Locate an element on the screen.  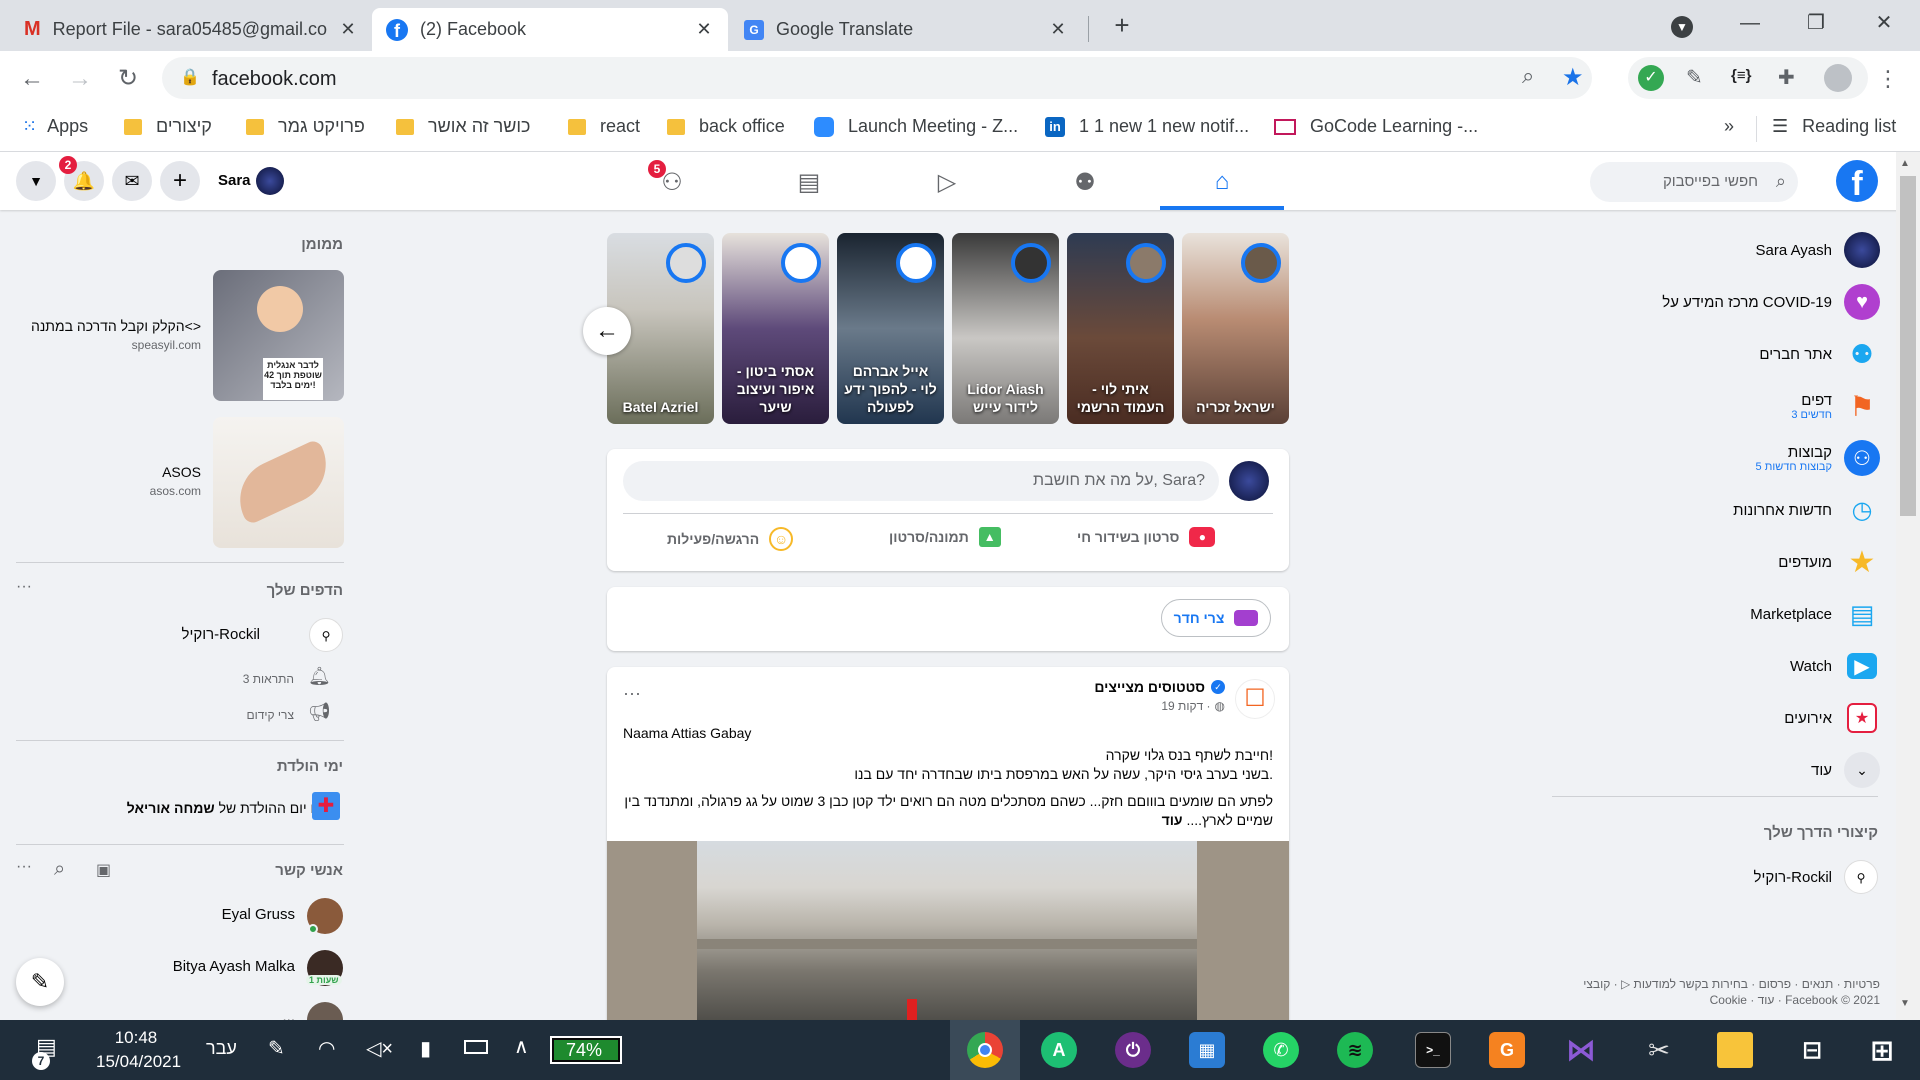
tab-search-icon: ▼ is located at coordinates (1682, 25).